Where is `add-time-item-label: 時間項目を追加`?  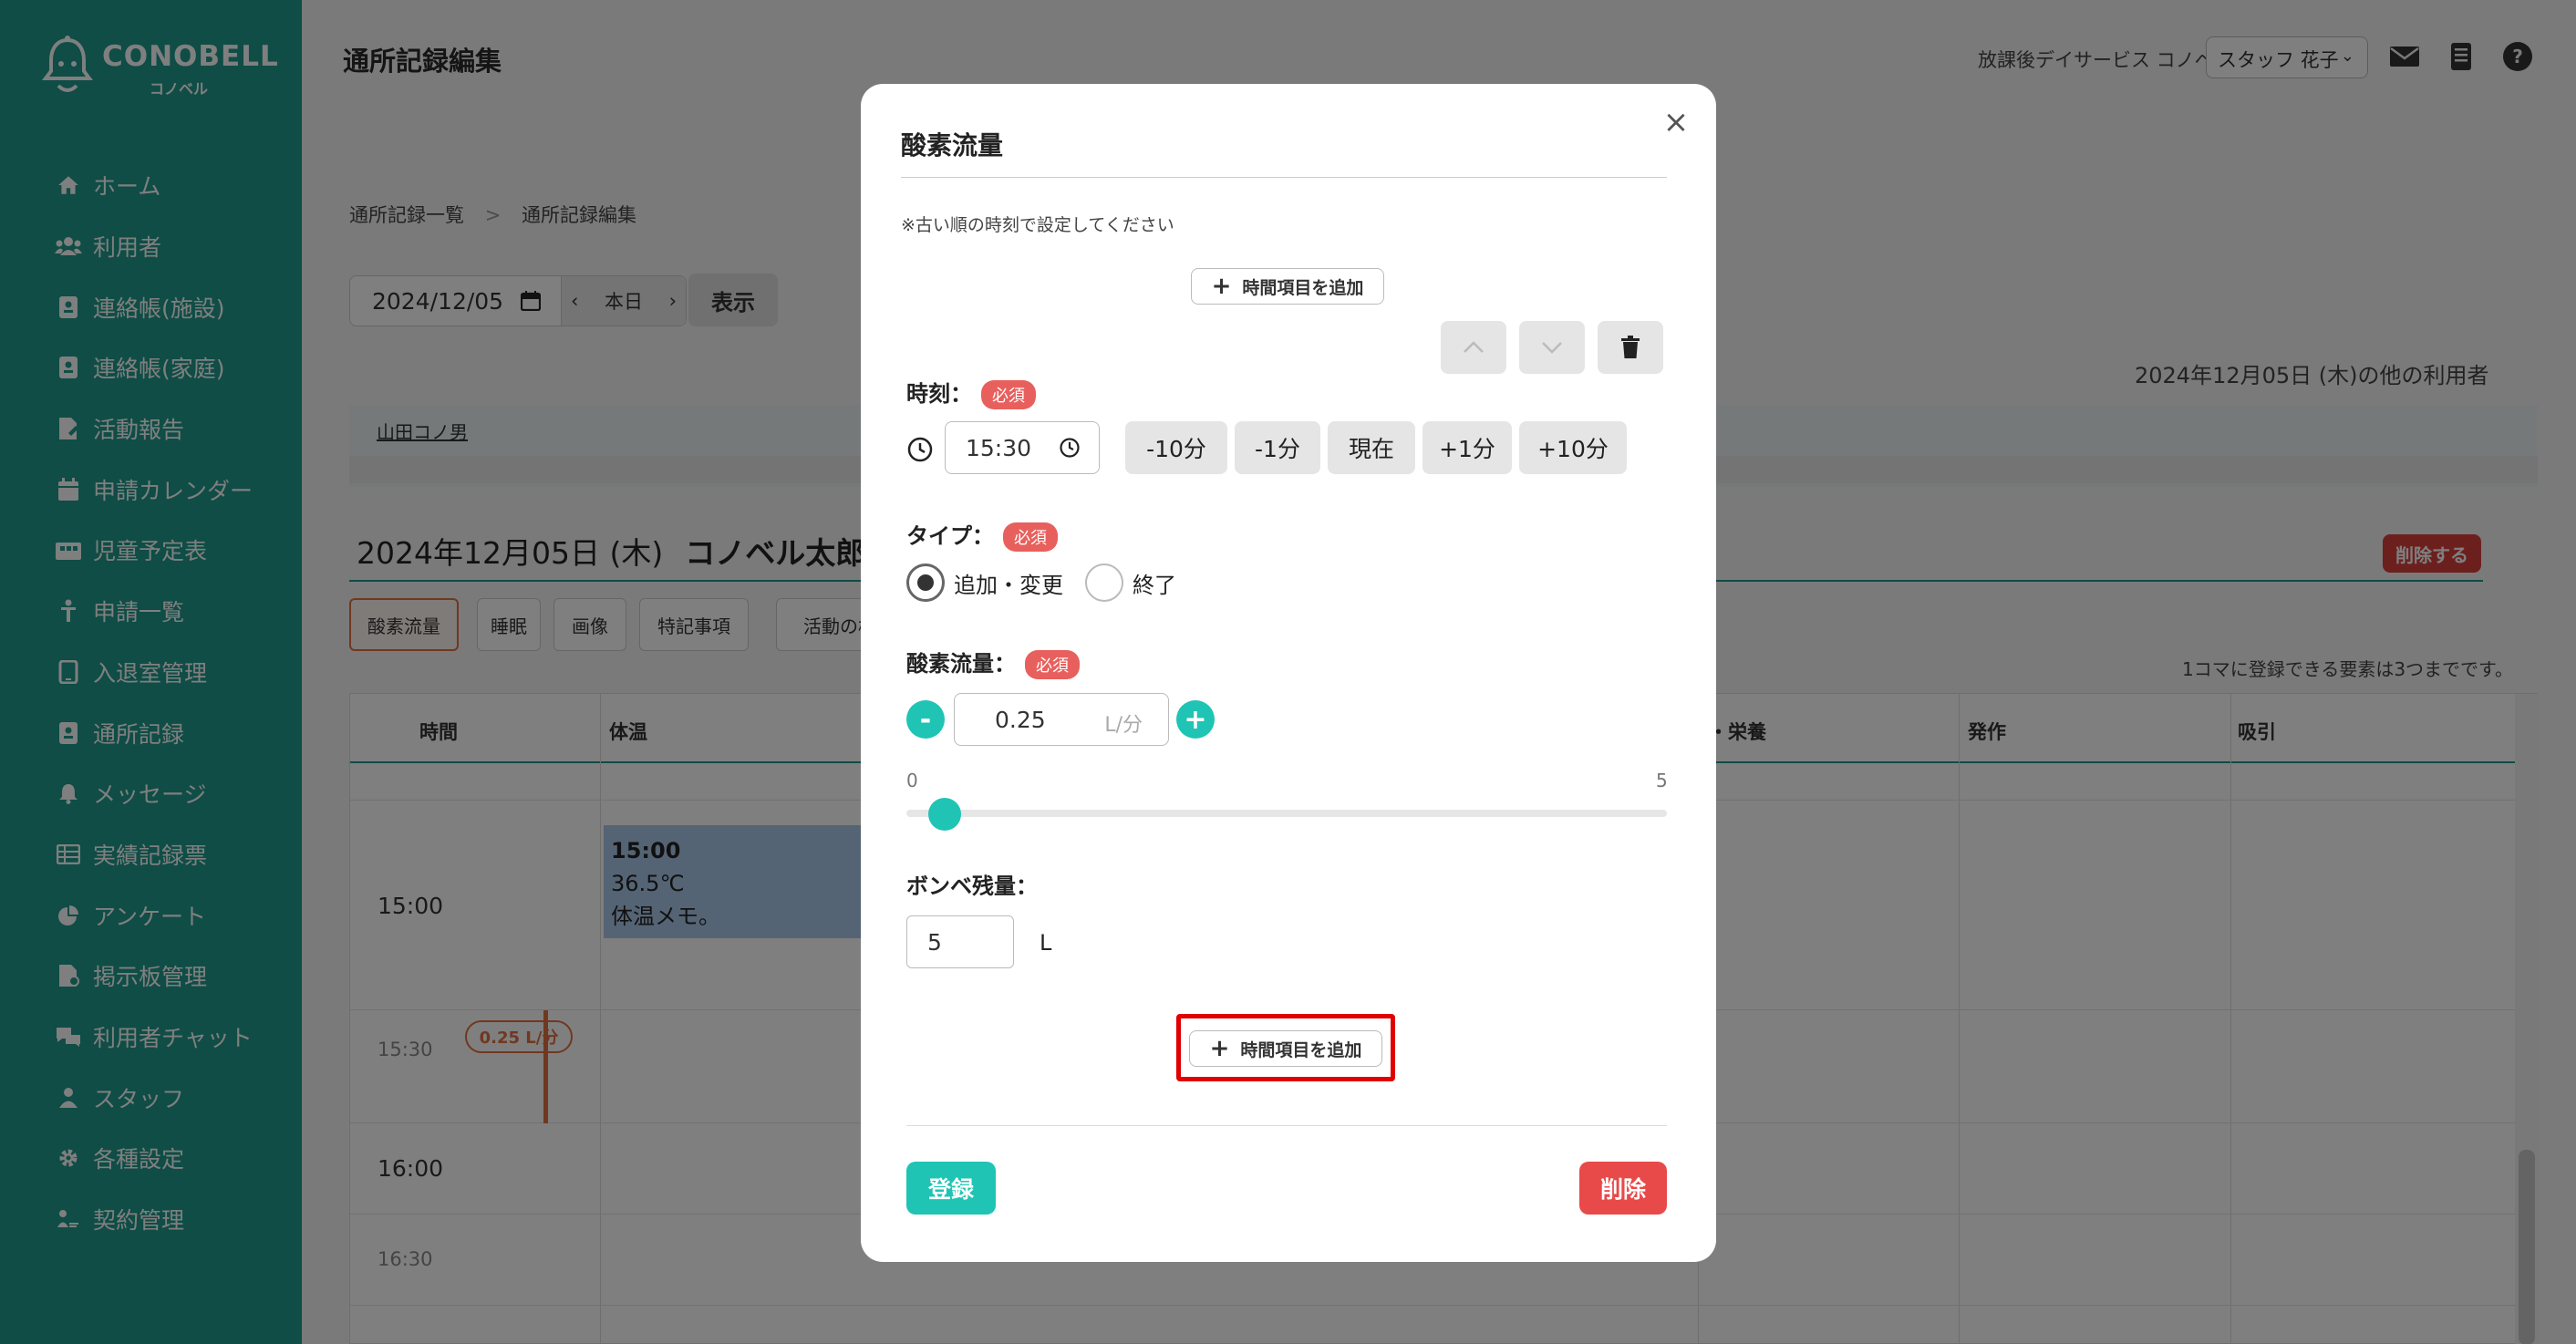 add-time-item-label: 時間項目を追加 is located at coordinates (1303, 287).